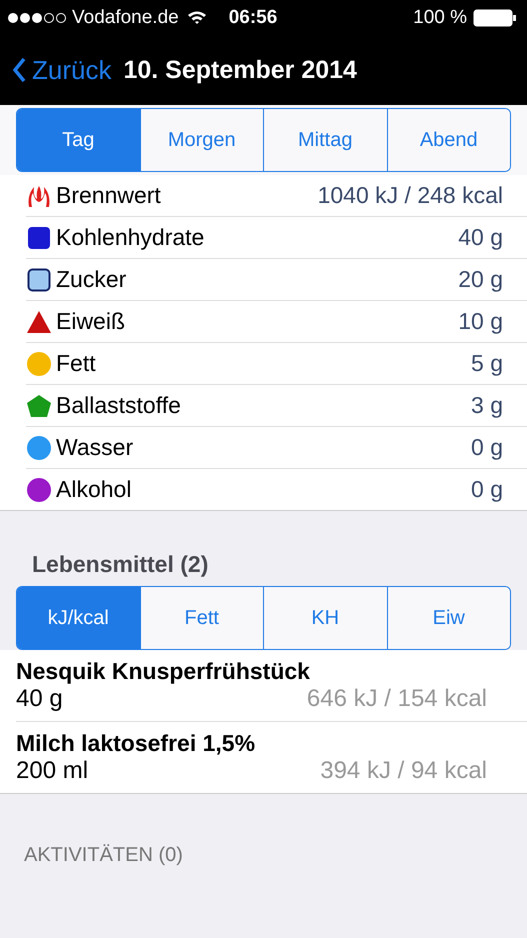 The image size is (527, 938). What do you see at coordinates (37, 17) in the screenshot?
I see `signal-icon` at bounding box center [37, 17].